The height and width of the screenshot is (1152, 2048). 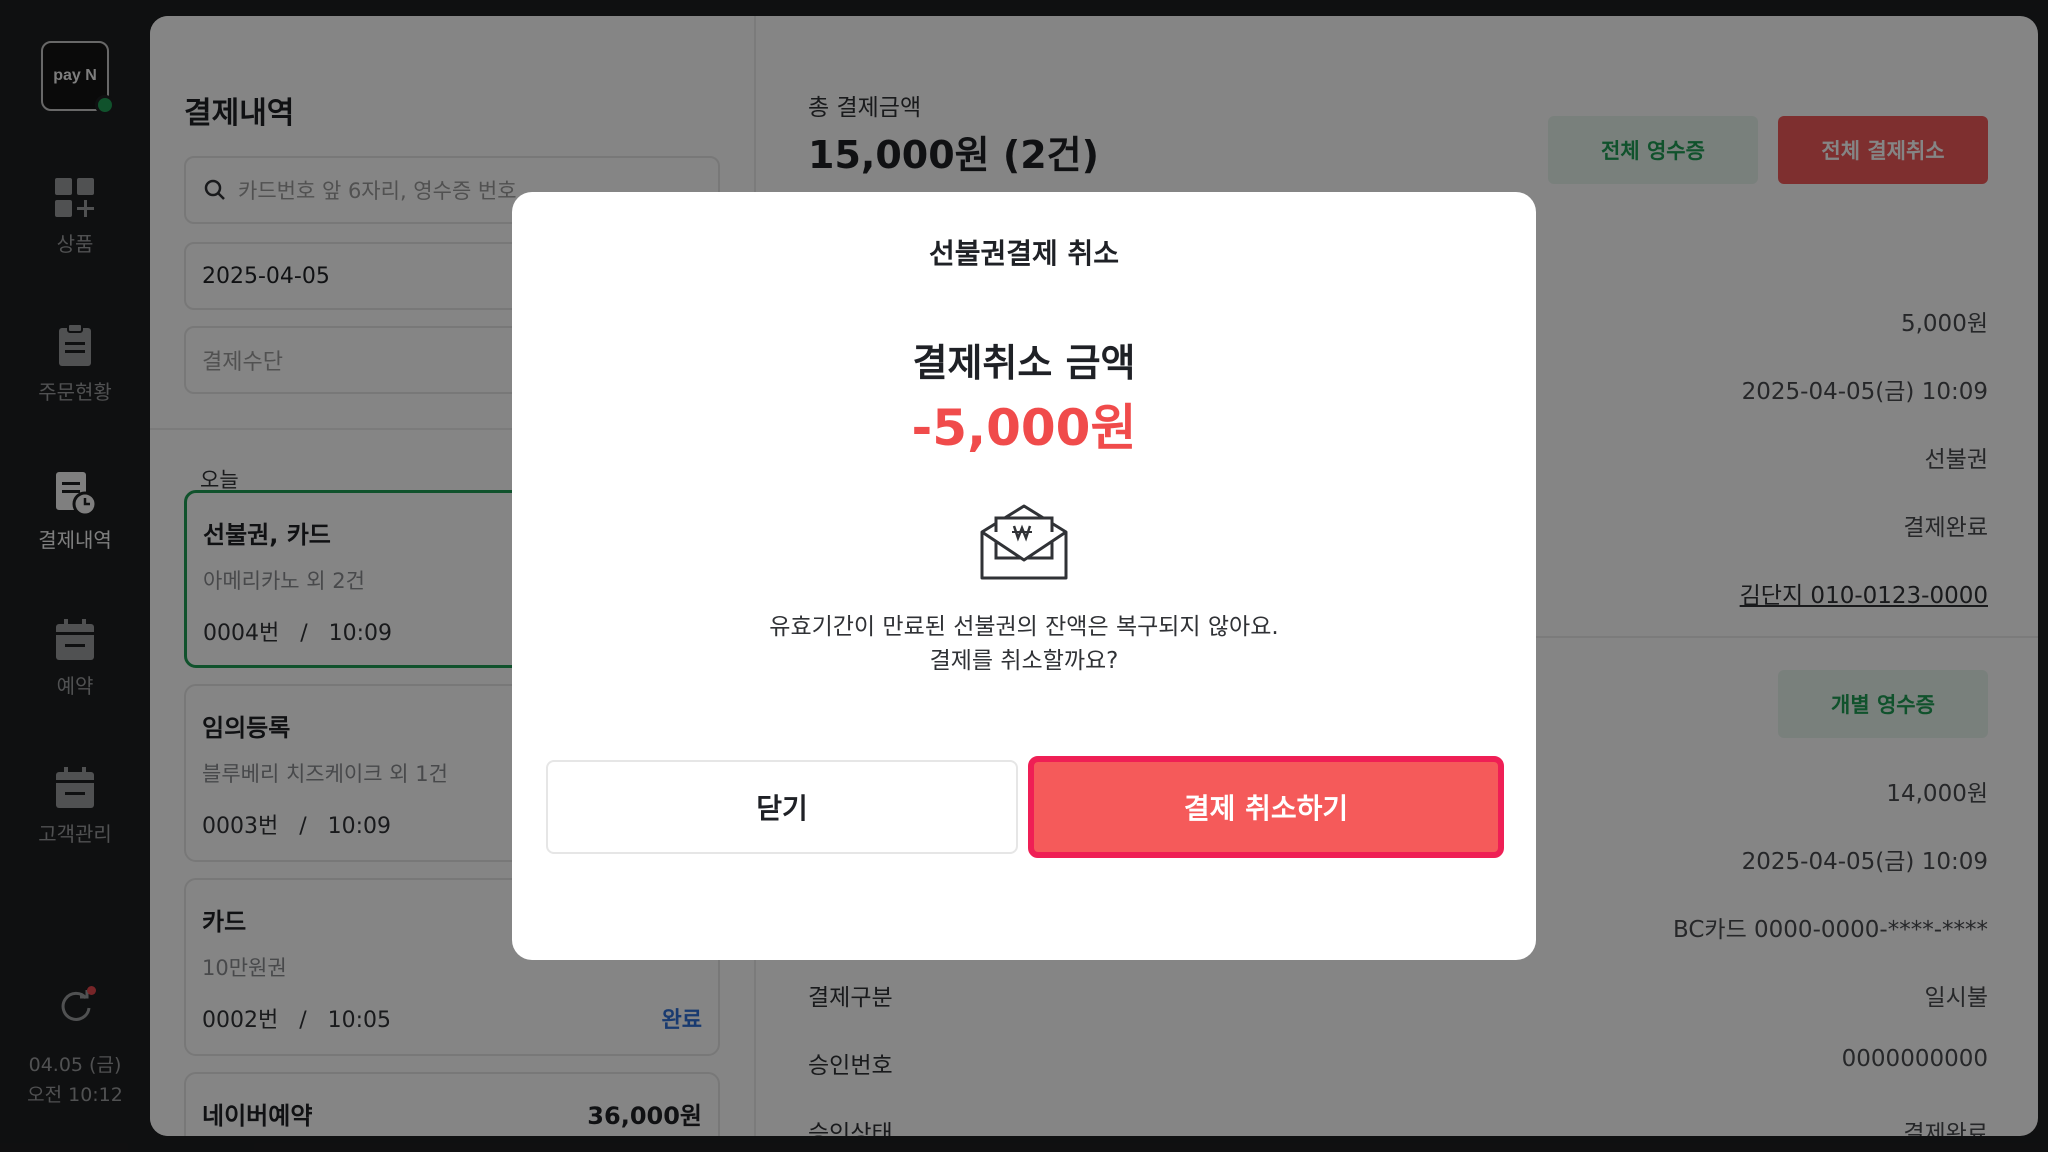 I want to click on message-line: 유효기간이 만료된 선불권의 잔액은 복구되지 않아요., so click(x=1024, y=627).